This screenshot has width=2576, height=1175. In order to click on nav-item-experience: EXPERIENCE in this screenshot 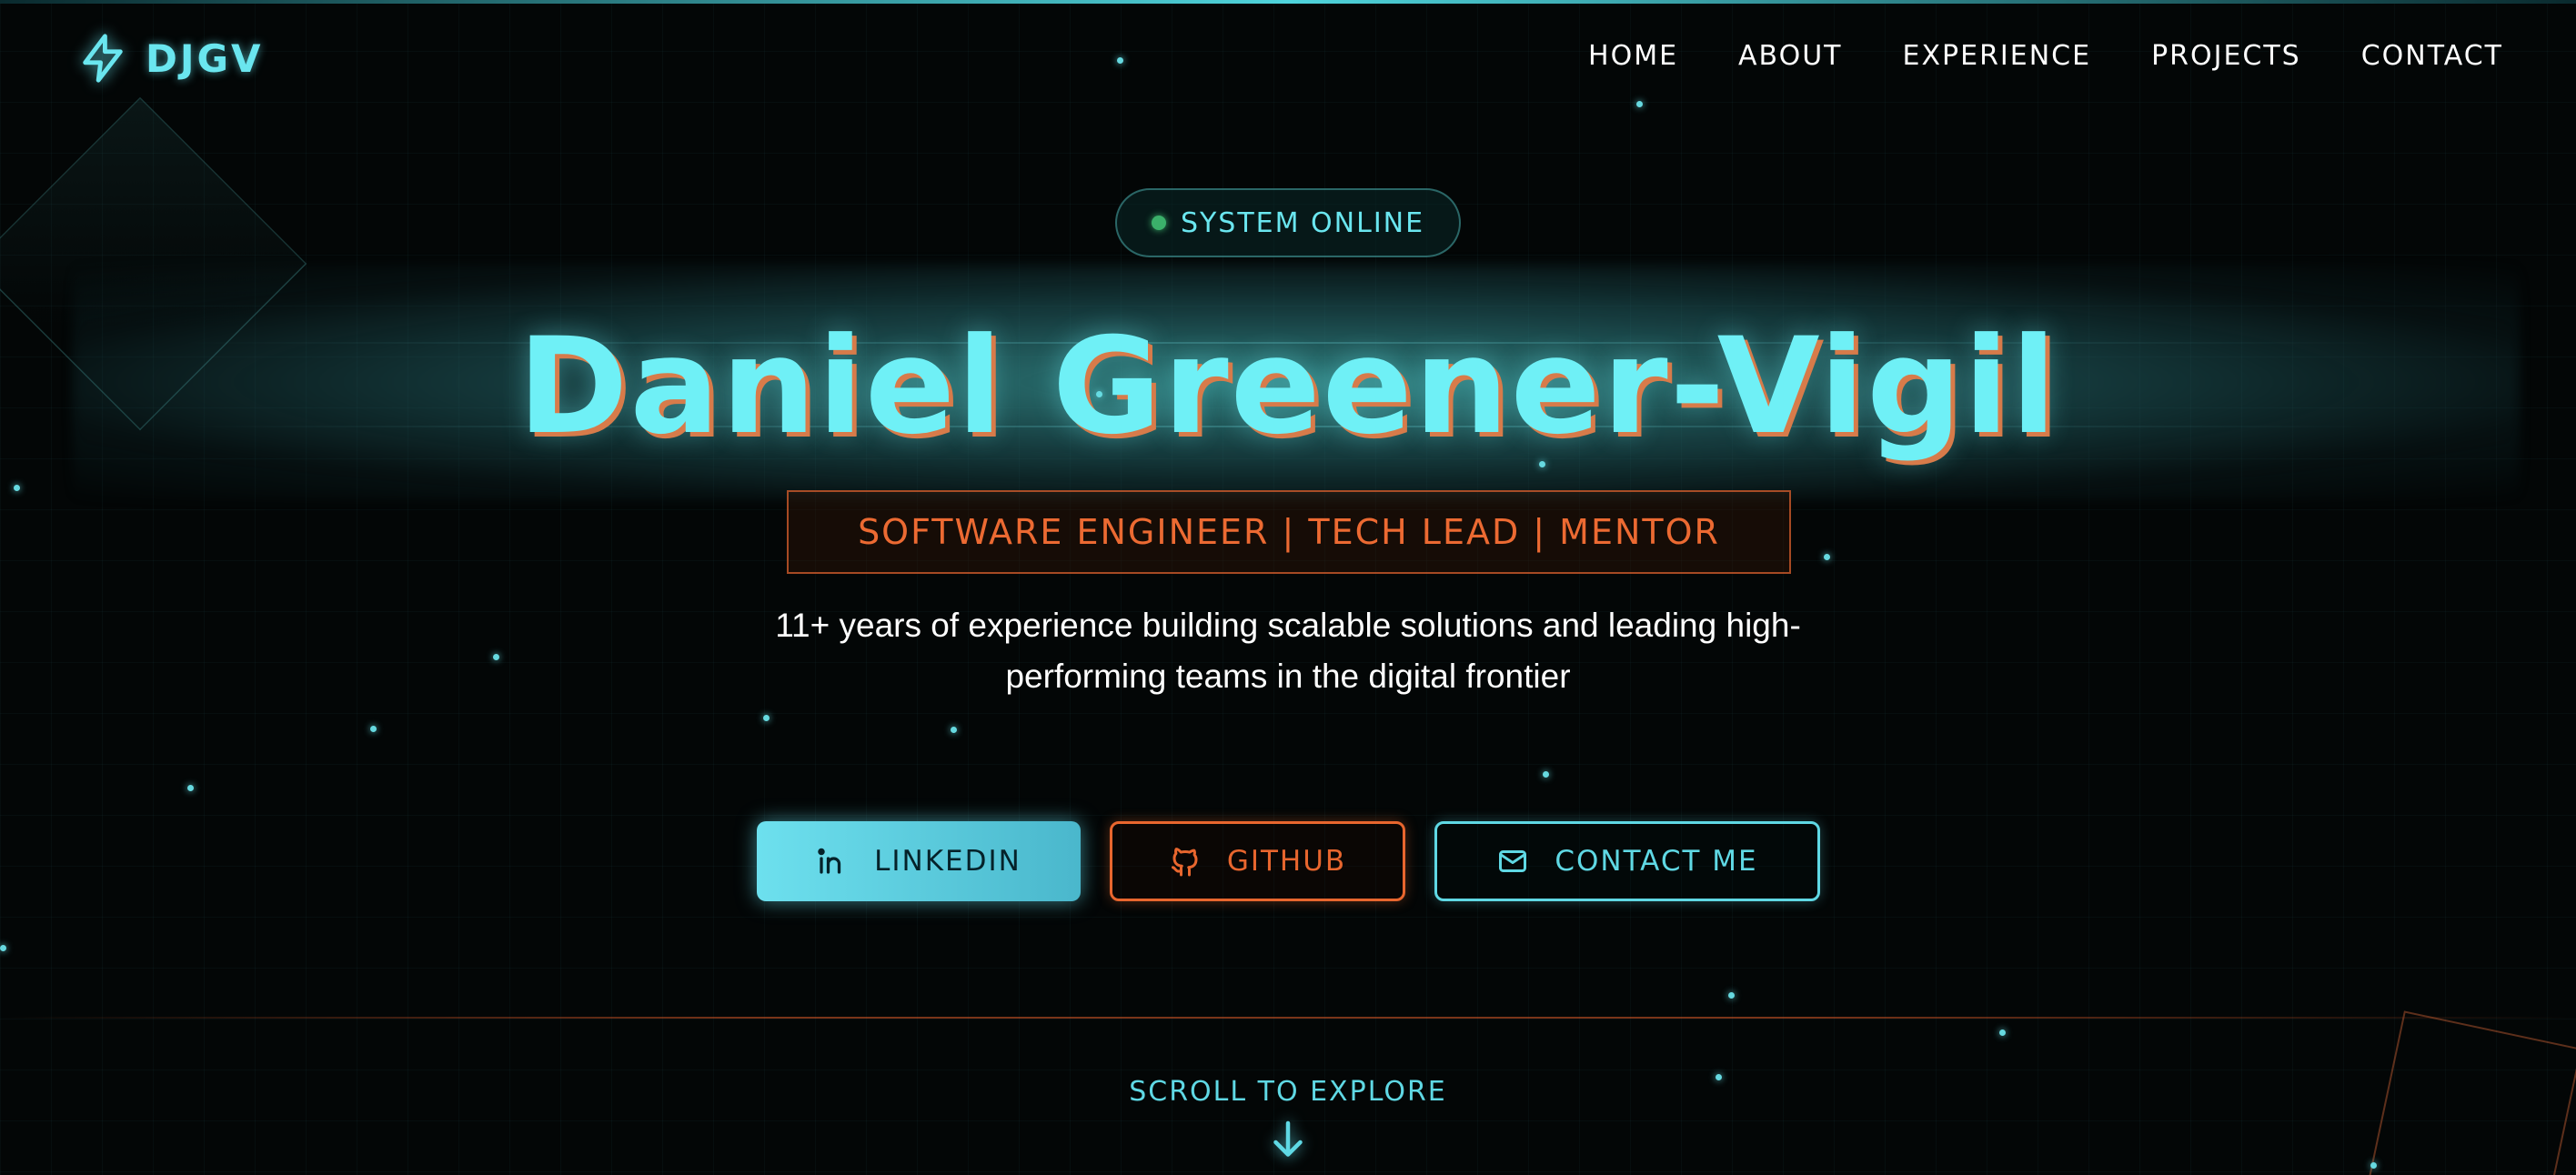, I will do `click(1997, 56)`.